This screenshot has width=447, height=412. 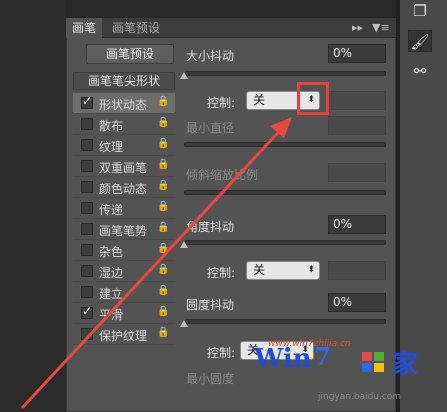 I want to click on windows-logo-icon, so click(x=374, y=363).